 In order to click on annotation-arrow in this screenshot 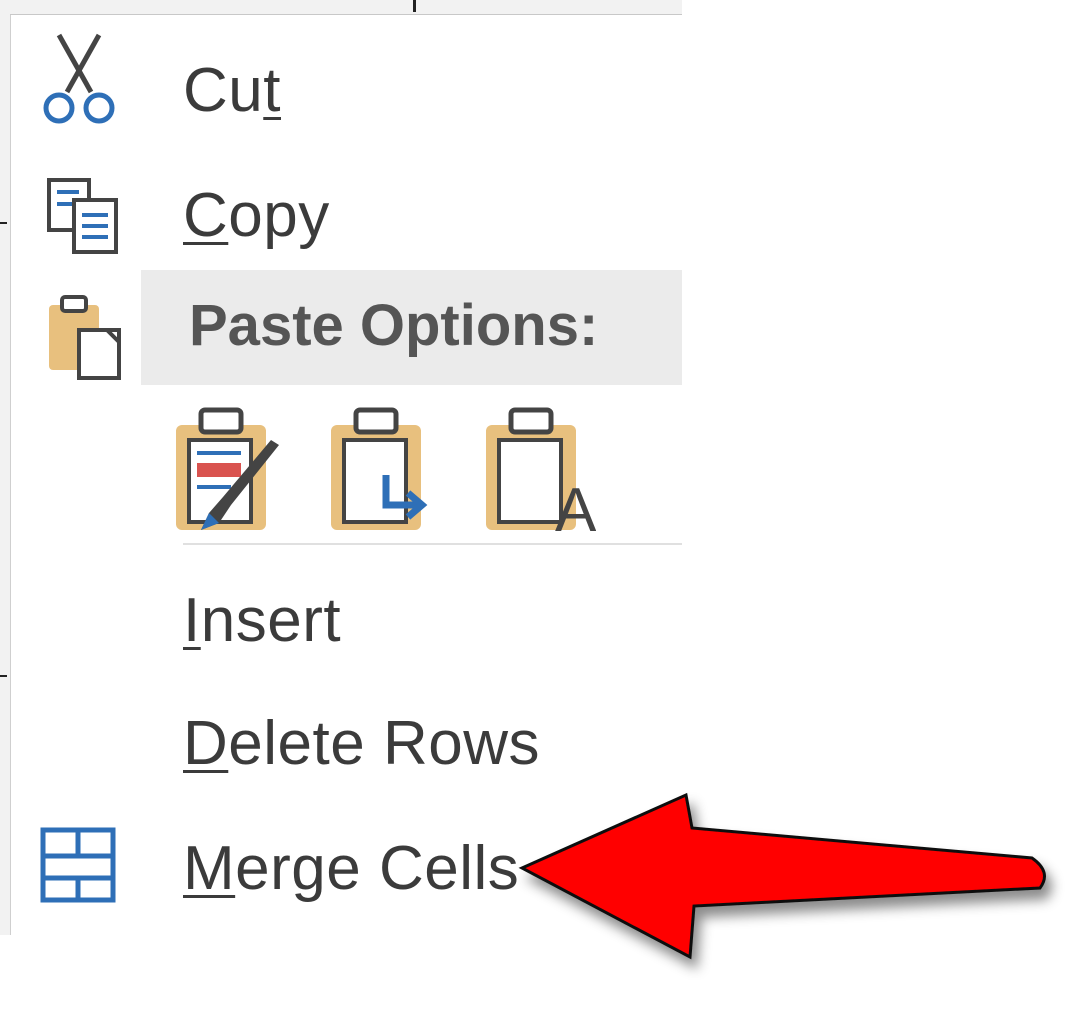, I will do `click(782, 876)`.